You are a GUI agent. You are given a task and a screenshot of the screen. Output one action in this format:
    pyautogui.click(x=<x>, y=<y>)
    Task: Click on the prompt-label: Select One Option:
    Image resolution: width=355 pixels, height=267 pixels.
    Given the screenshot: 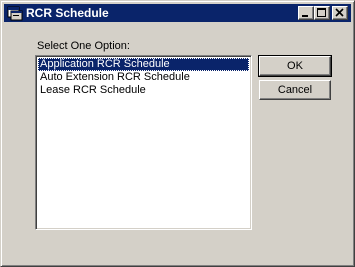 What is the action you would take?
    pyautogui.click(x=83, y=46)
    